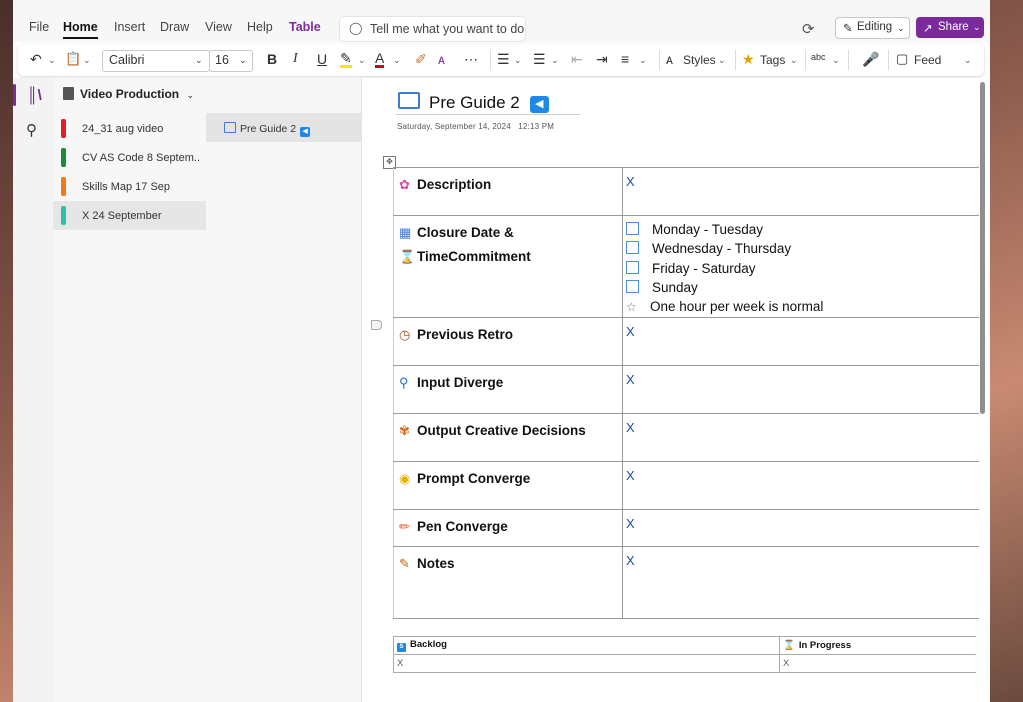 This screenshot has width=1023, height=702. I want to click on checkbox-label: Friday - Saturday, so click(704, 268).